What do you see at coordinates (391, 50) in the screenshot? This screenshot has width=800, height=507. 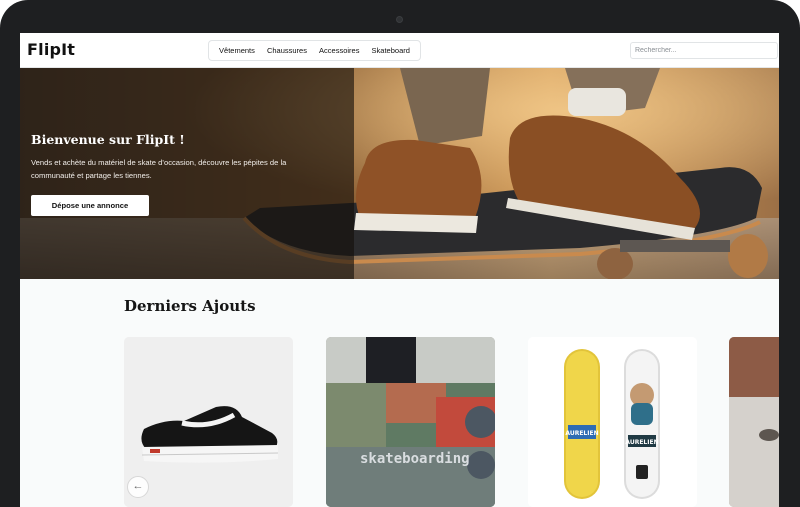 I see `nav-link-skateboard: Skateboard` at bounding box center [391, 50].